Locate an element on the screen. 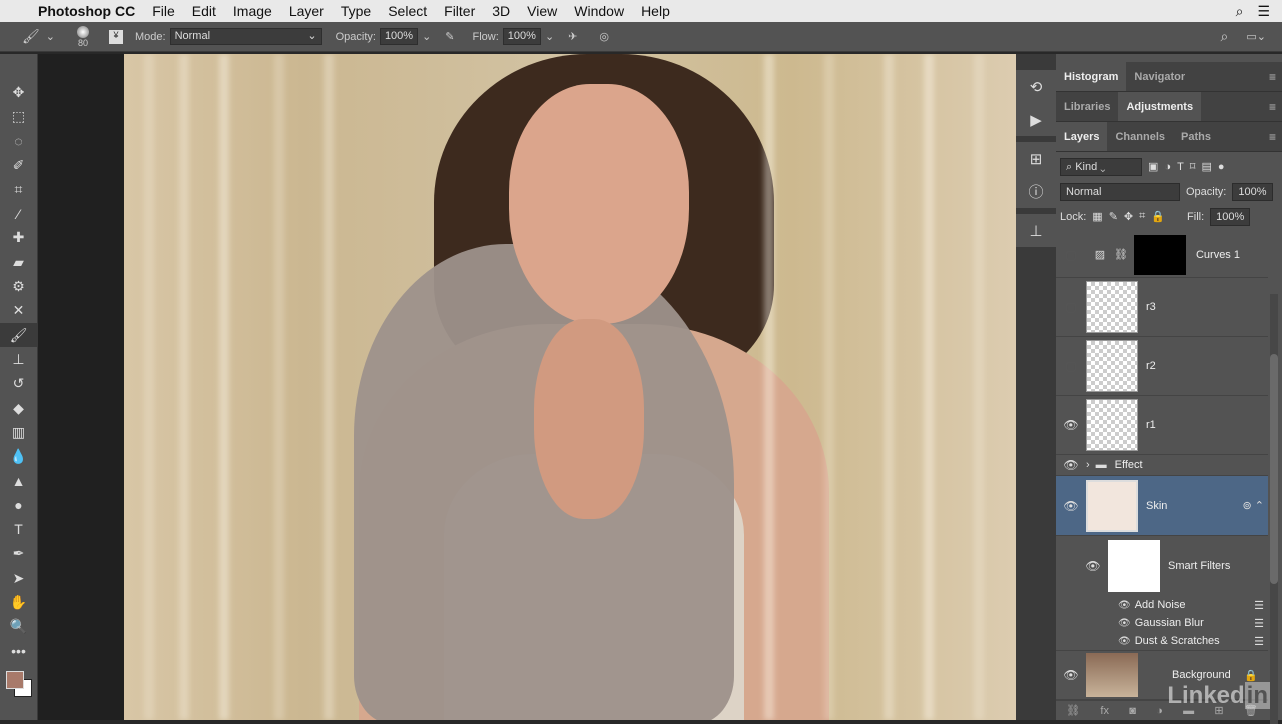 The width and height of the screenshot is (1282, 724). layer-skin: 👁 Skin ⊚ ⌃ is located at coordinates (1162, 506).